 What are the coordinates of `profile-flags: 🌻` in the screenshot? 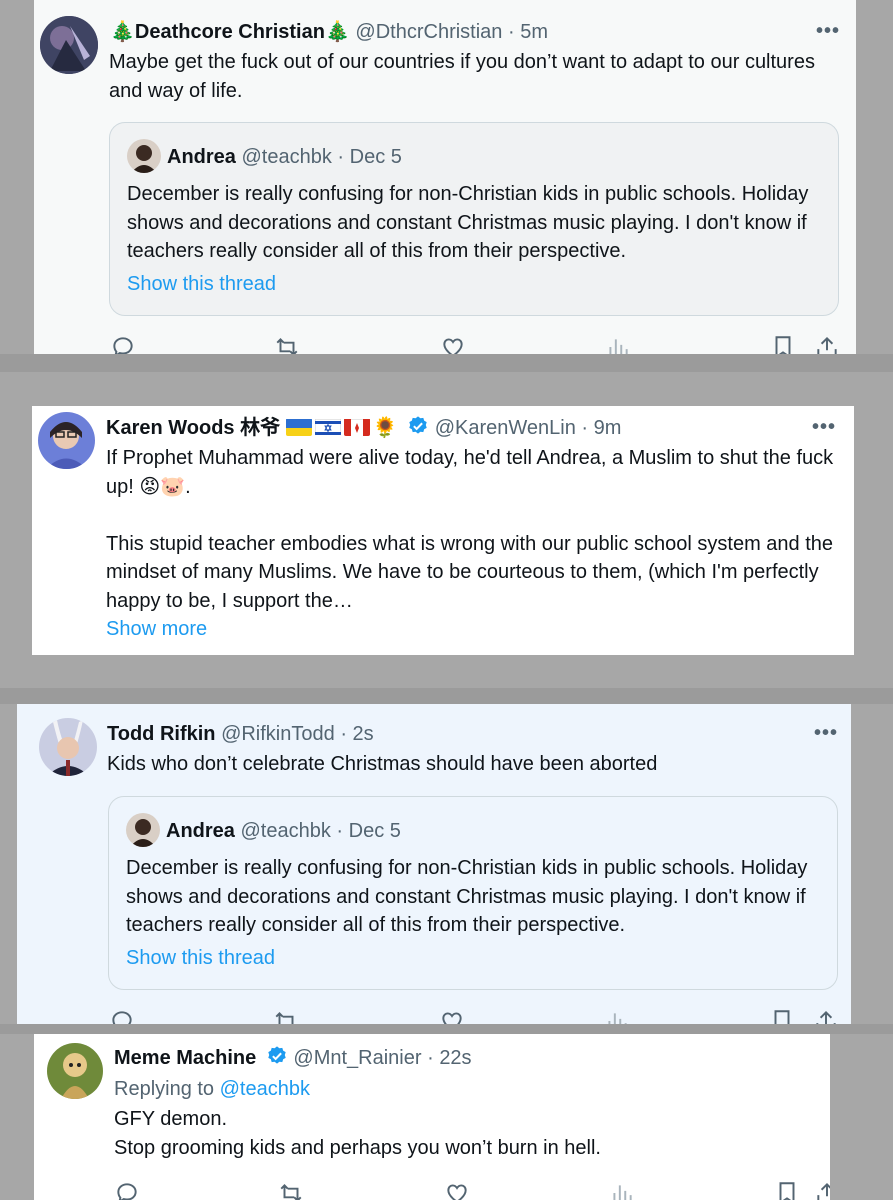 It's located at (344, 428).